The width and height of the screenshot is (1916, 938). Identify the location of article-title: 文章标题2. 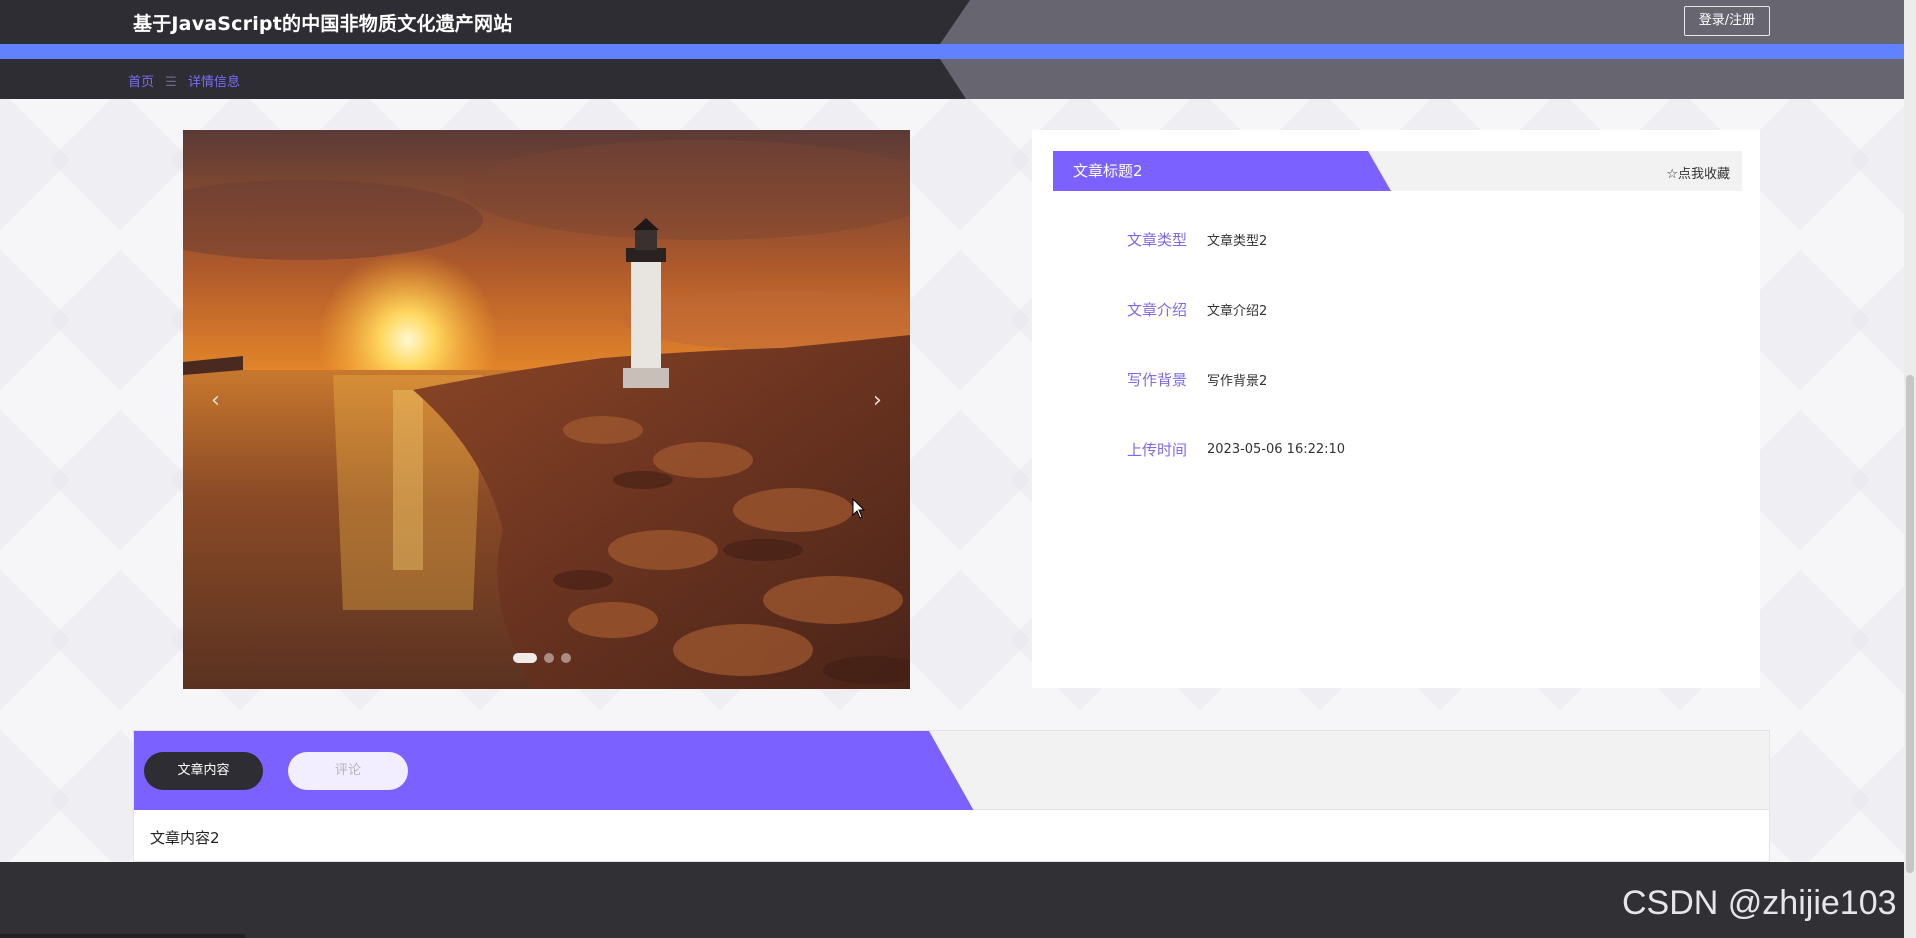
(1222, 171).